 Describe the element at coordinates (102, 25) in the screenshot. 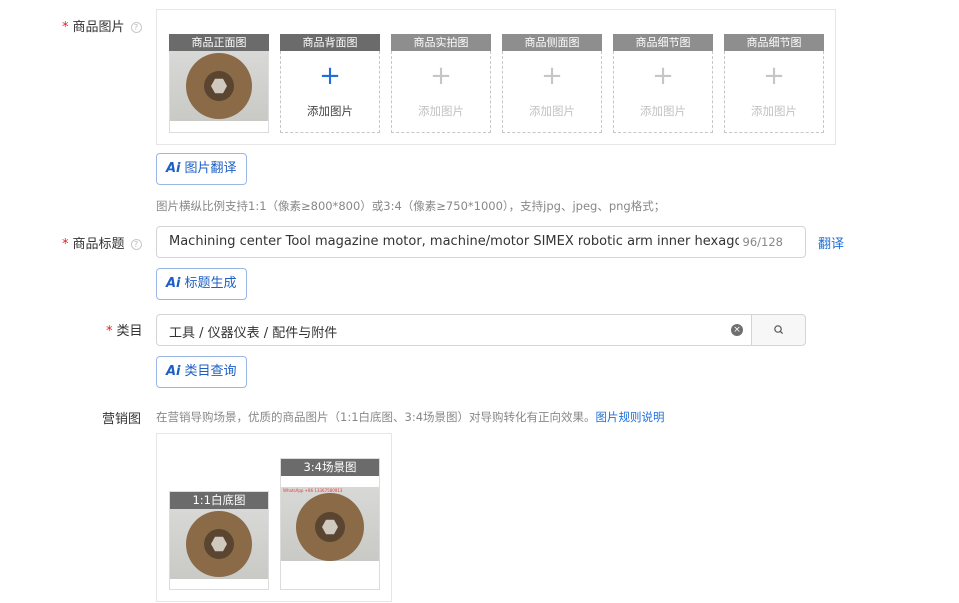

I see `product-images-label: * 商品图片?` at that location.